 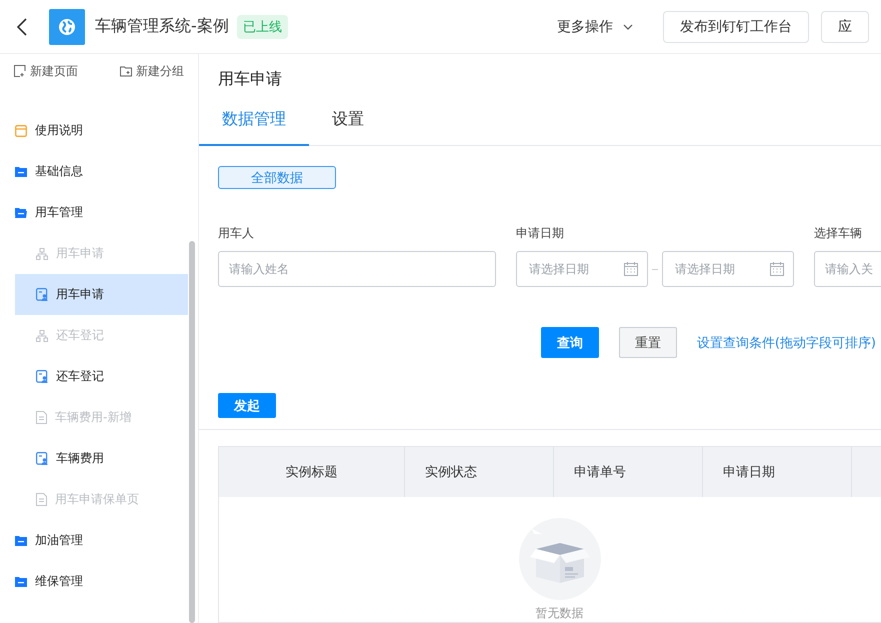 I want to click on new-group-button: 新建分组, so click(x=152, y=71).